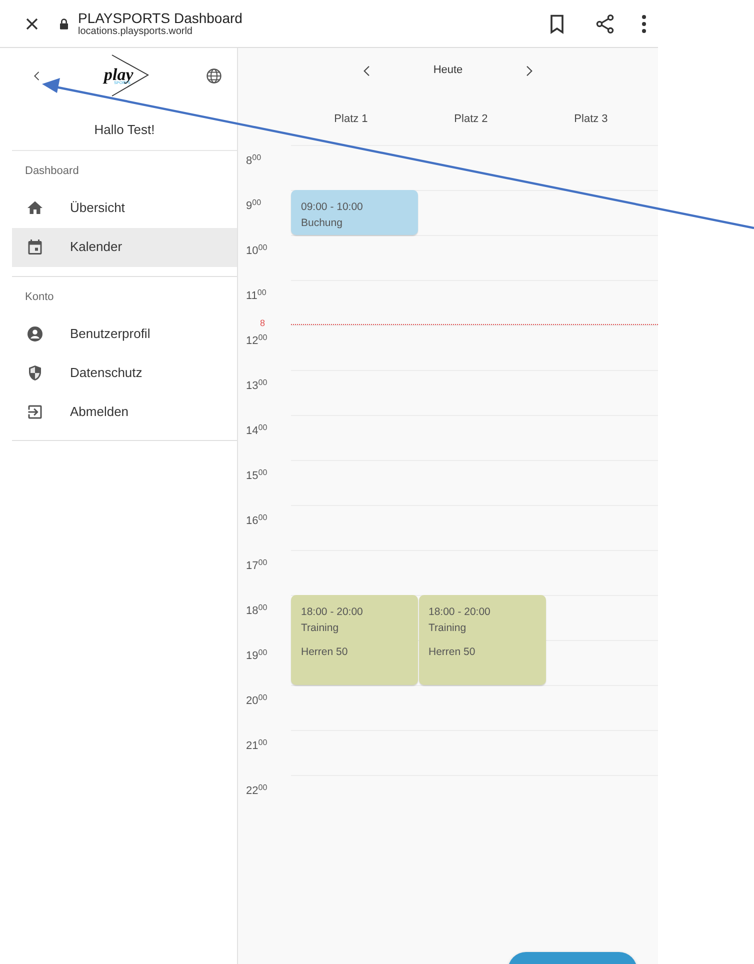 The image size is (754, 964). I want to click on hour-label: 21$^{00}$, so click(257, 746).